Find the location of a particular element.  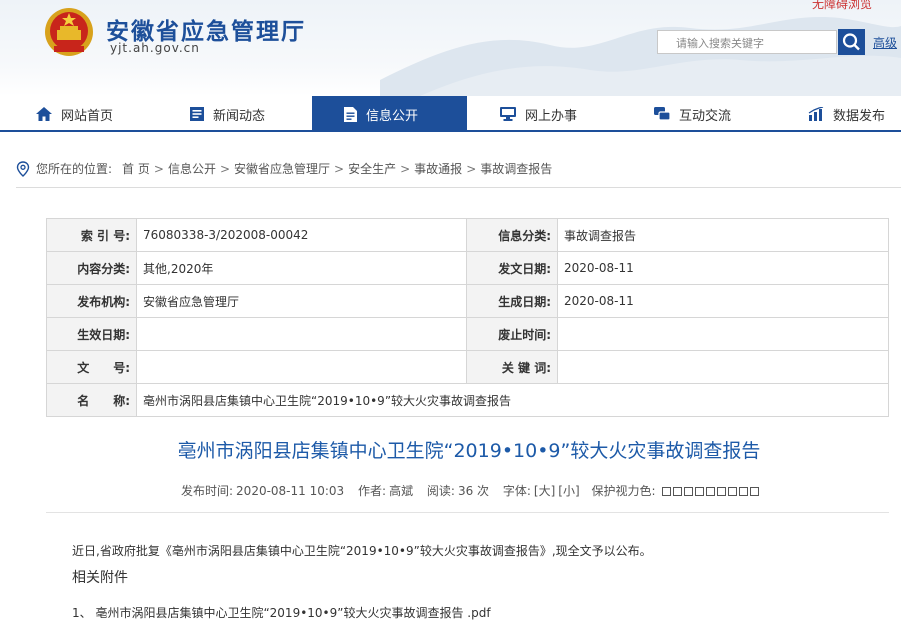

table-row: 内容分类: 其他,2020年 发文日期: 2020-08-11 is located at coordinates (467, 268).